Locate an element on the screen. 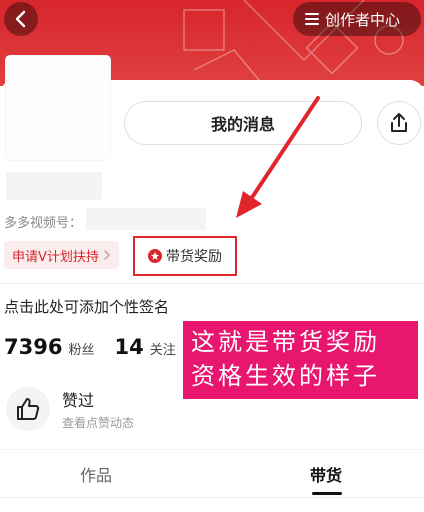 The image size is (424, 512). likes-title: 赞过 is located at coordinates (78, 399).